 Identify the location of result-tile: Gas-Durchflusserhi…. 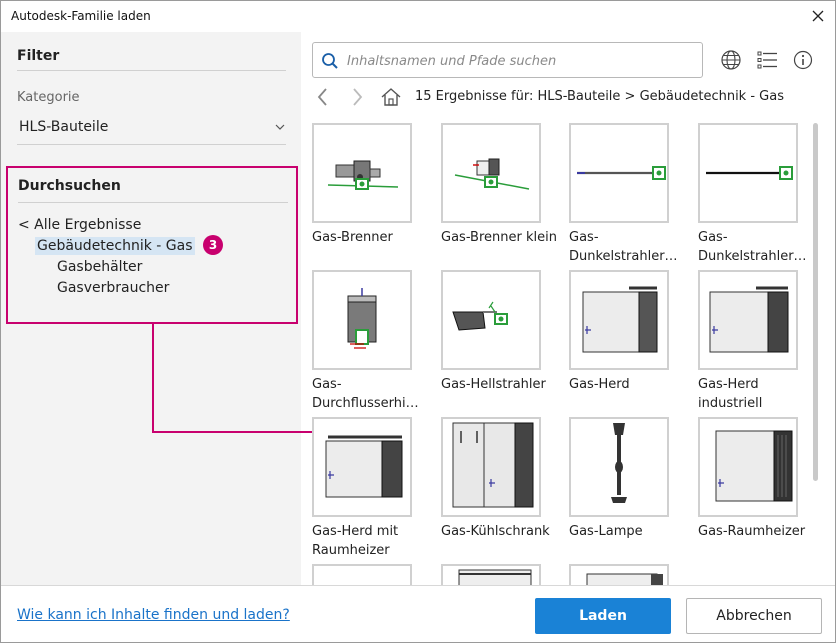
(372, 341).